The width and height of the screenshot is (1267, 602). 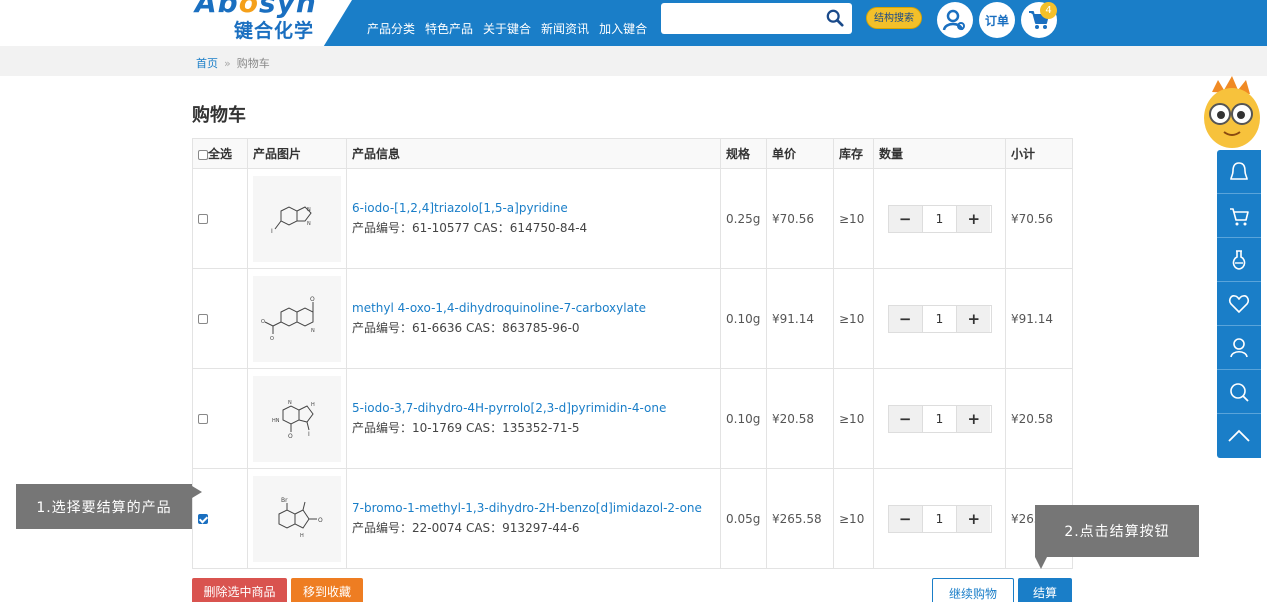 What do you see at coordinates (1041, 563) in the screenshot?
I see `tutorial-tip-checkout-arrow` at bounding box center [1041, 563].